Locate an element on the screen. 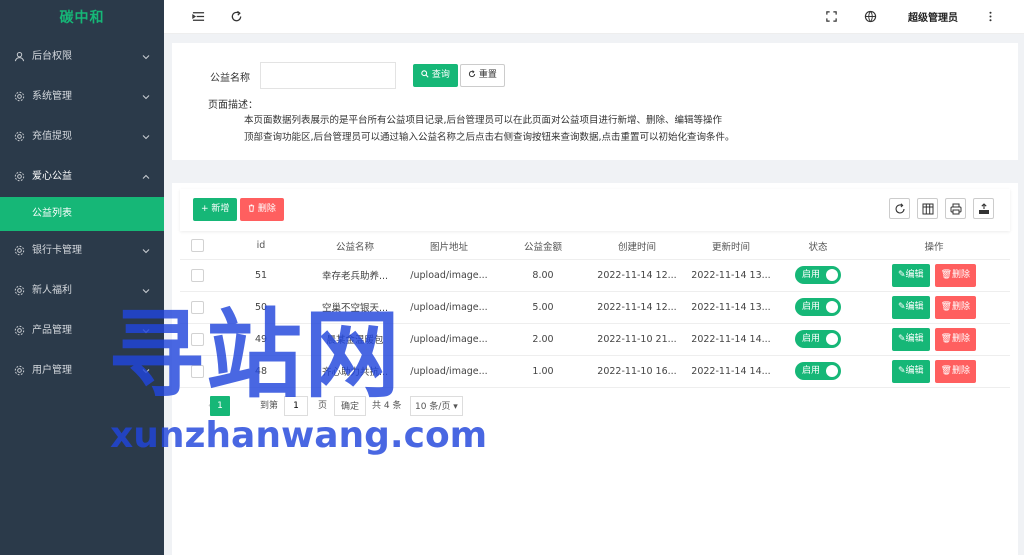  column-header: 更新时间 is located at coordinates (731, 246).